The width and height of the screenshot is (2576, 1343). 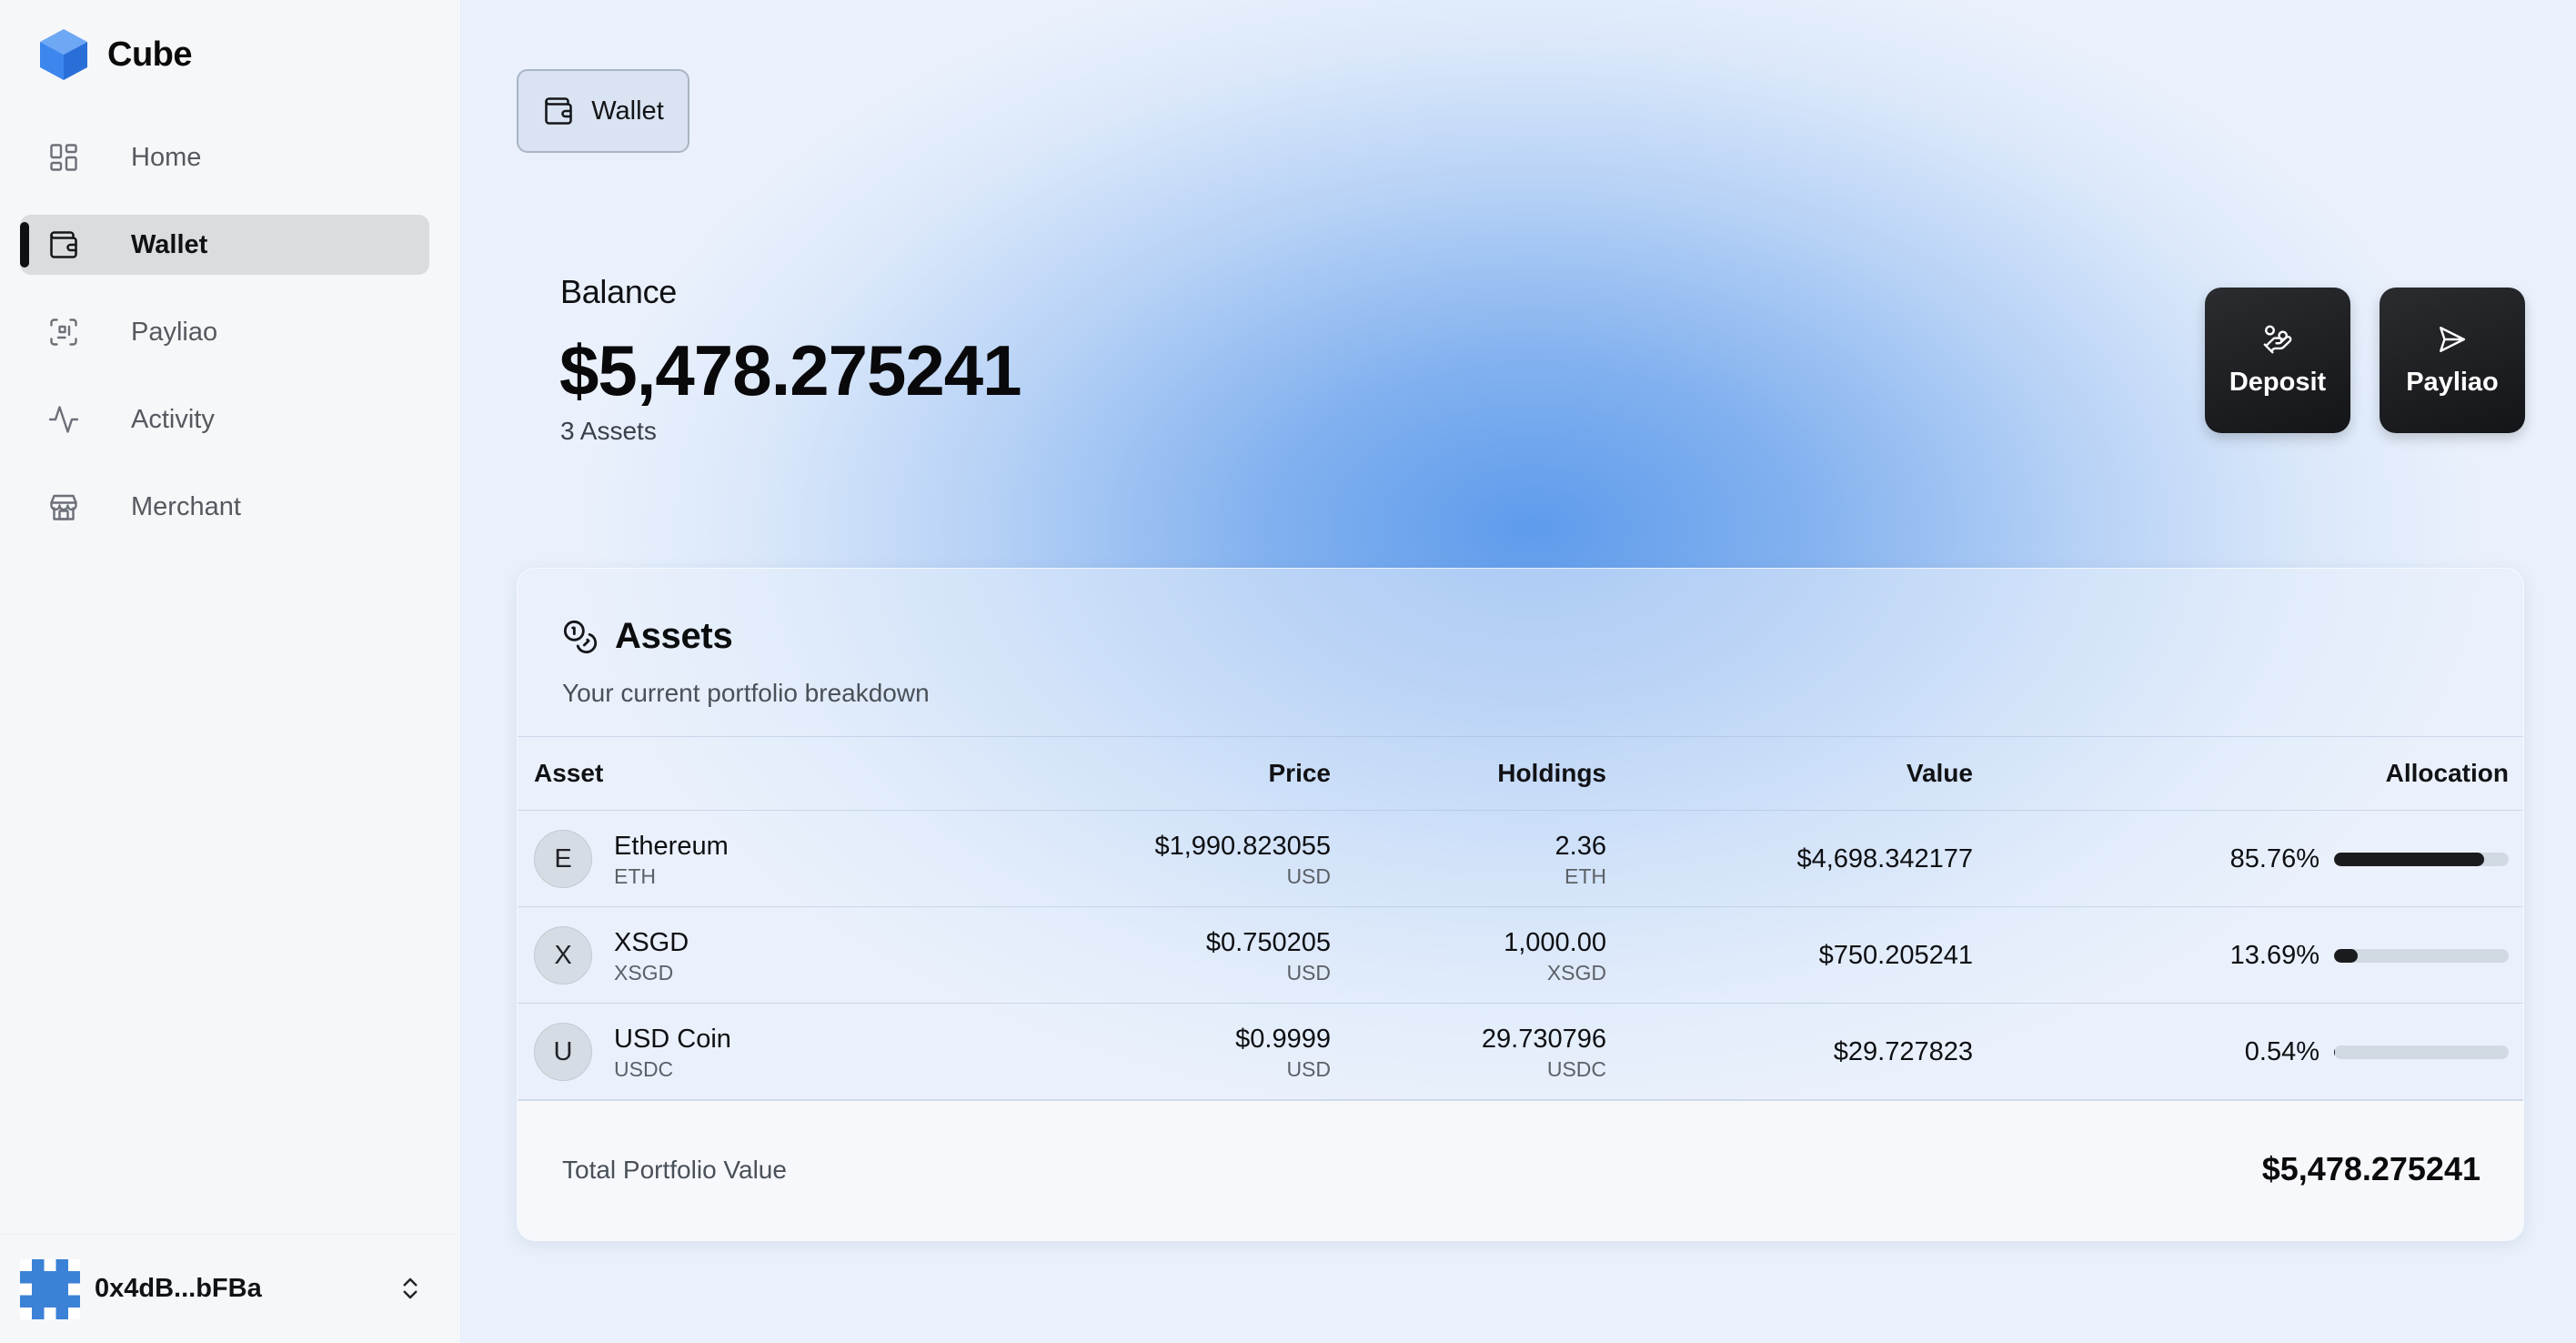 I want to click on balance-amount: $5,478.275241, so click(x=790, y=370).